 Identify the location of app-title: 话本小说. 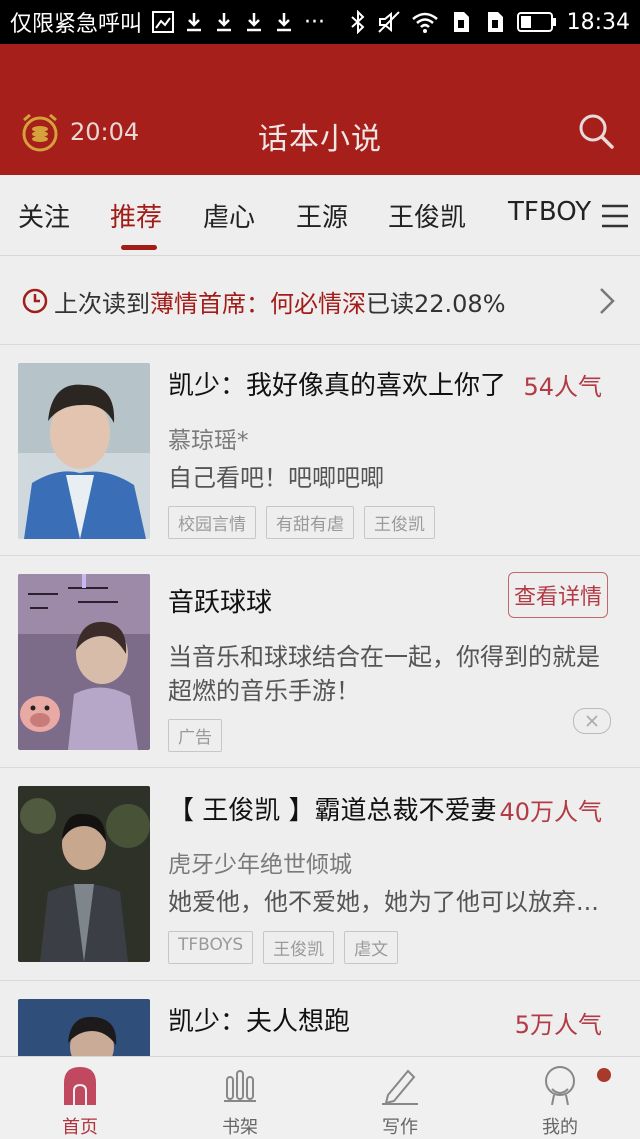
(320, 139).